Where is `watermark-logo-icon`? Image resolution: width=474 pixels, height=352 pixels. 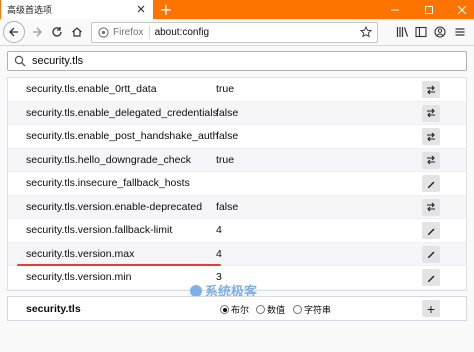 watermark-logo-icon is located at coordinates (196, 290).